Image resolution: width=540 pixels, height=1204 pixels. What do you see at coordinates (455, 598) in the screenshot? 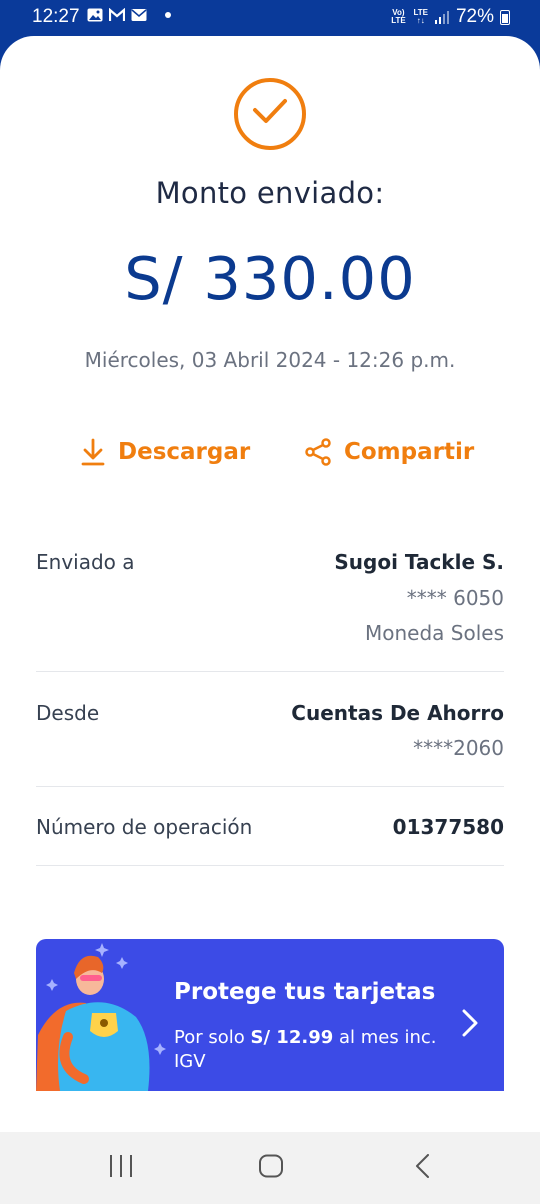
I see `sent-to-account: **** 6050` at bounding box center [455, 598].